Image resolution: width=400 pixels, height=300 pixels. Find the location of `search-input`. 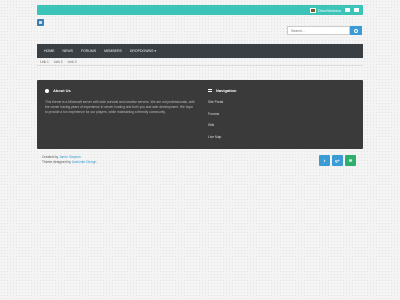

search-input is located at coordinates (318, 30).